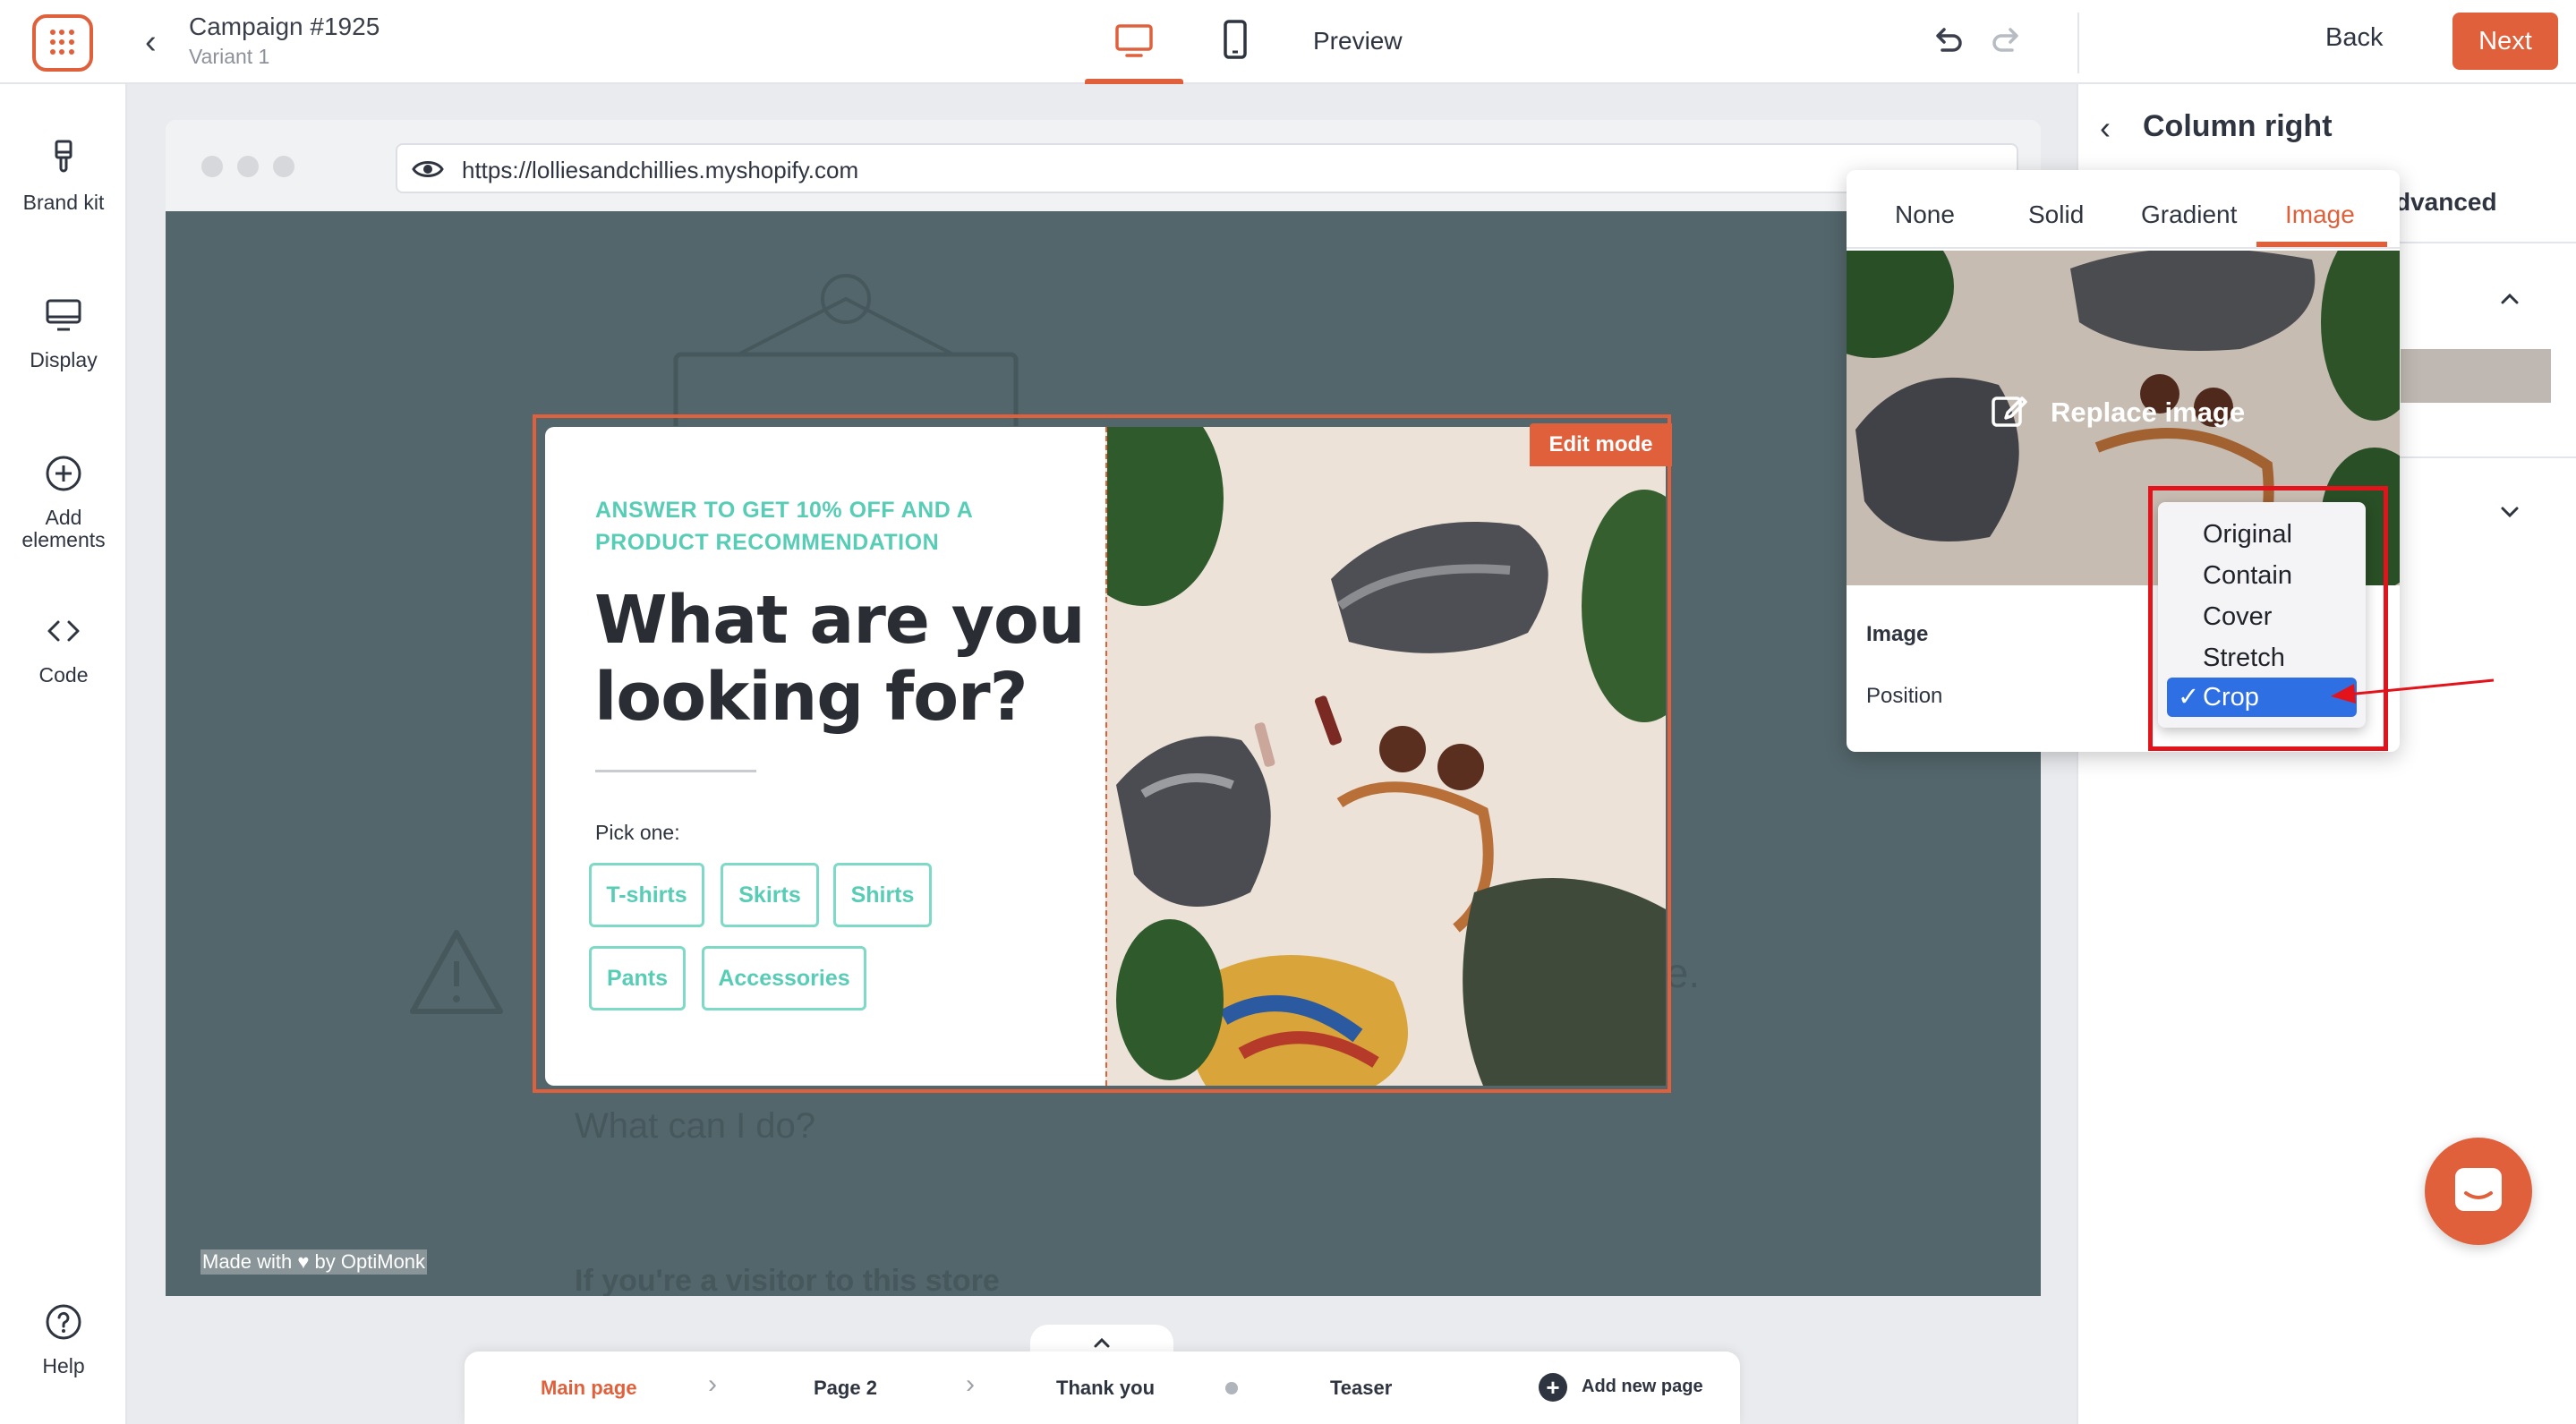 The height and width of the screenshot is (1424, 2576). Describe the element at coordinates (646, 895) in the screenshot. I see `option-chip-tshirts: T-shirts` at that location.